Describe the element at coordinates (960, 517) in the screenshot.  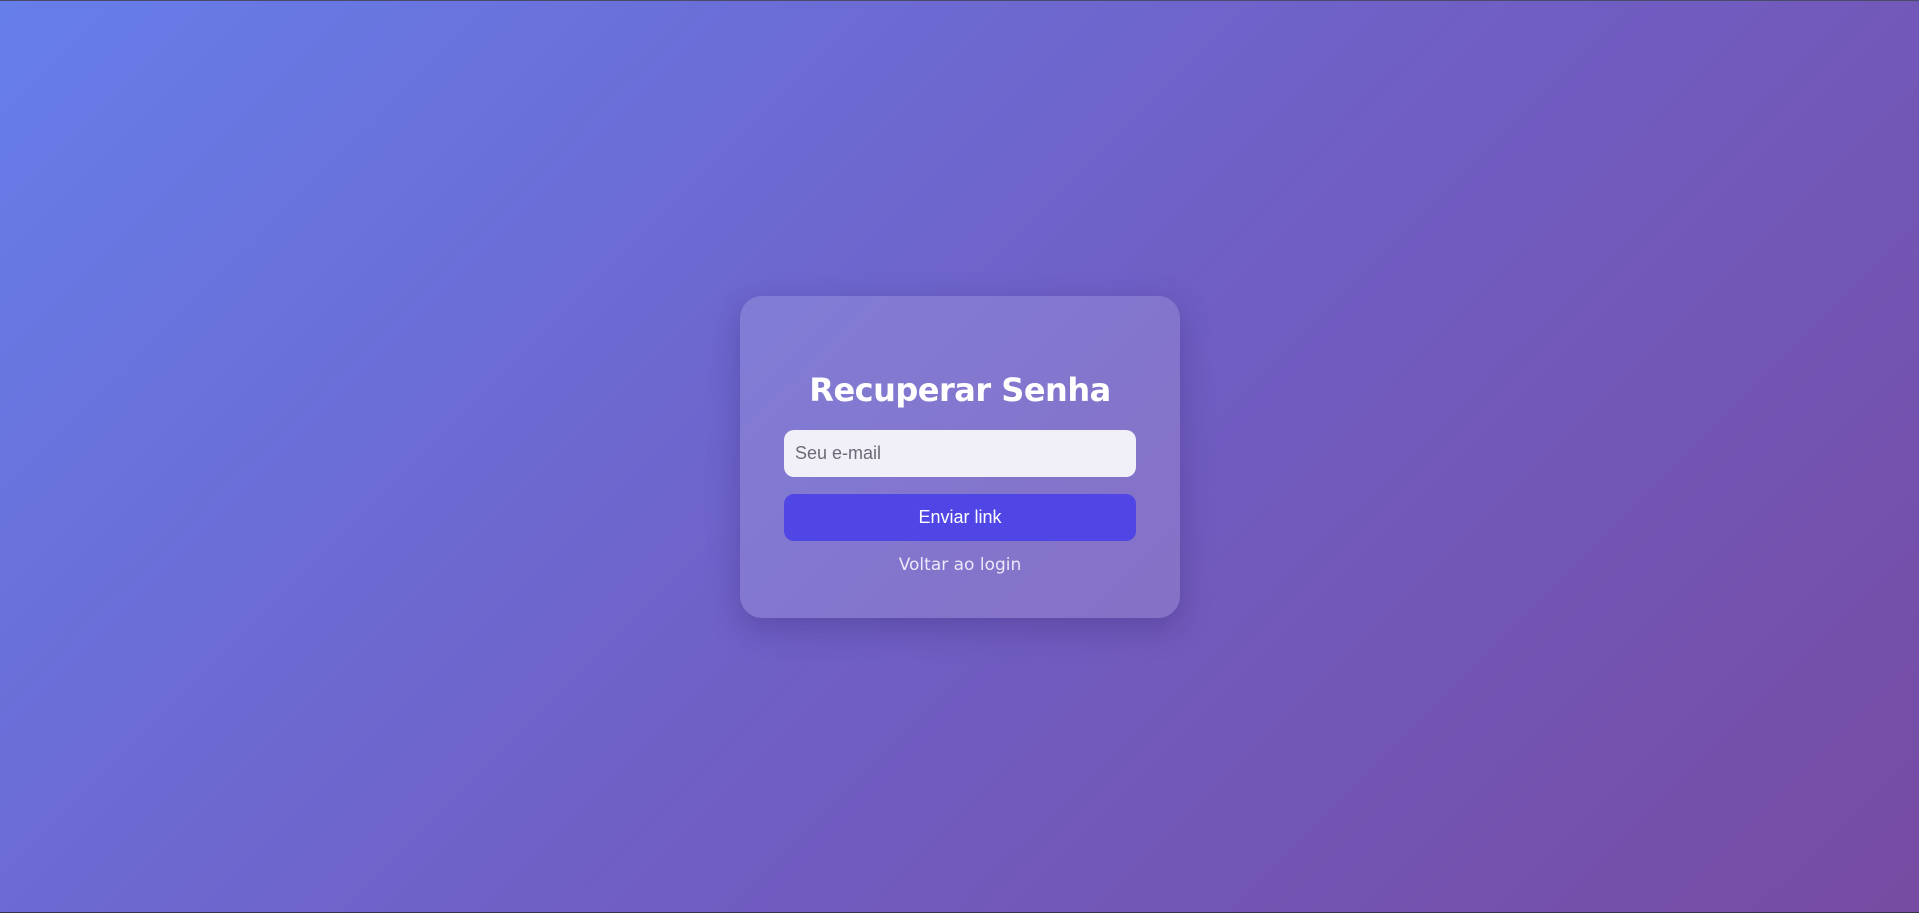
I see `send-link-button: Enviar link` at that location.